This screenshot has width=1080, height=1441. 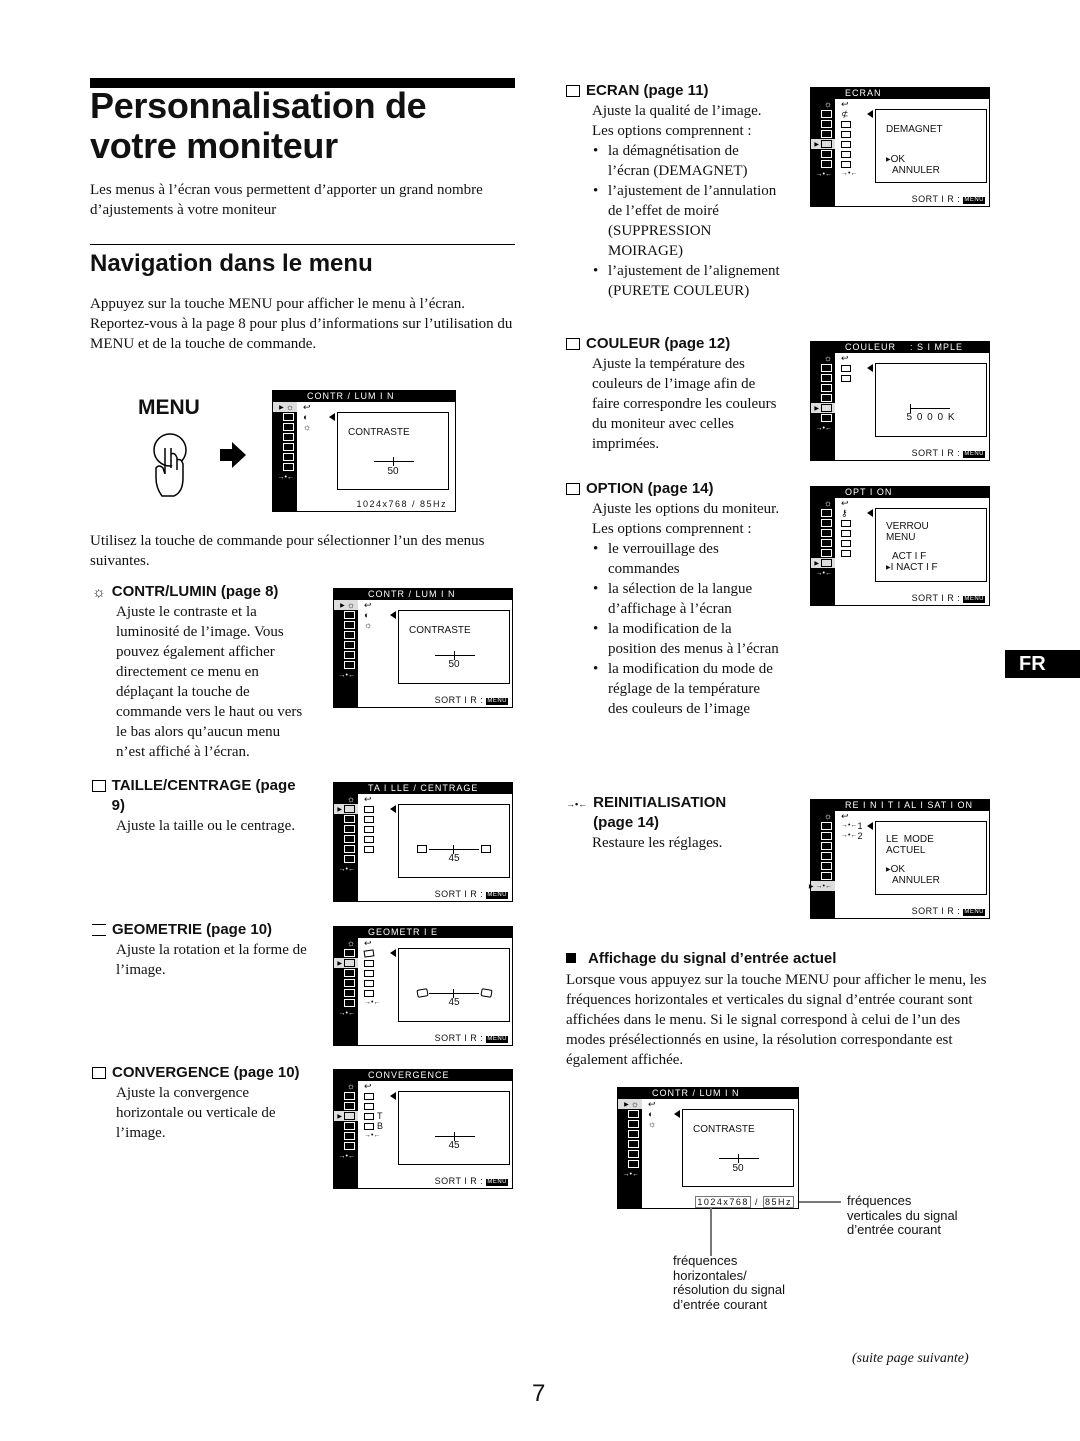 I want to click on section-body: Ajuste la taille ou le centrage., so click(x=206, y=826).